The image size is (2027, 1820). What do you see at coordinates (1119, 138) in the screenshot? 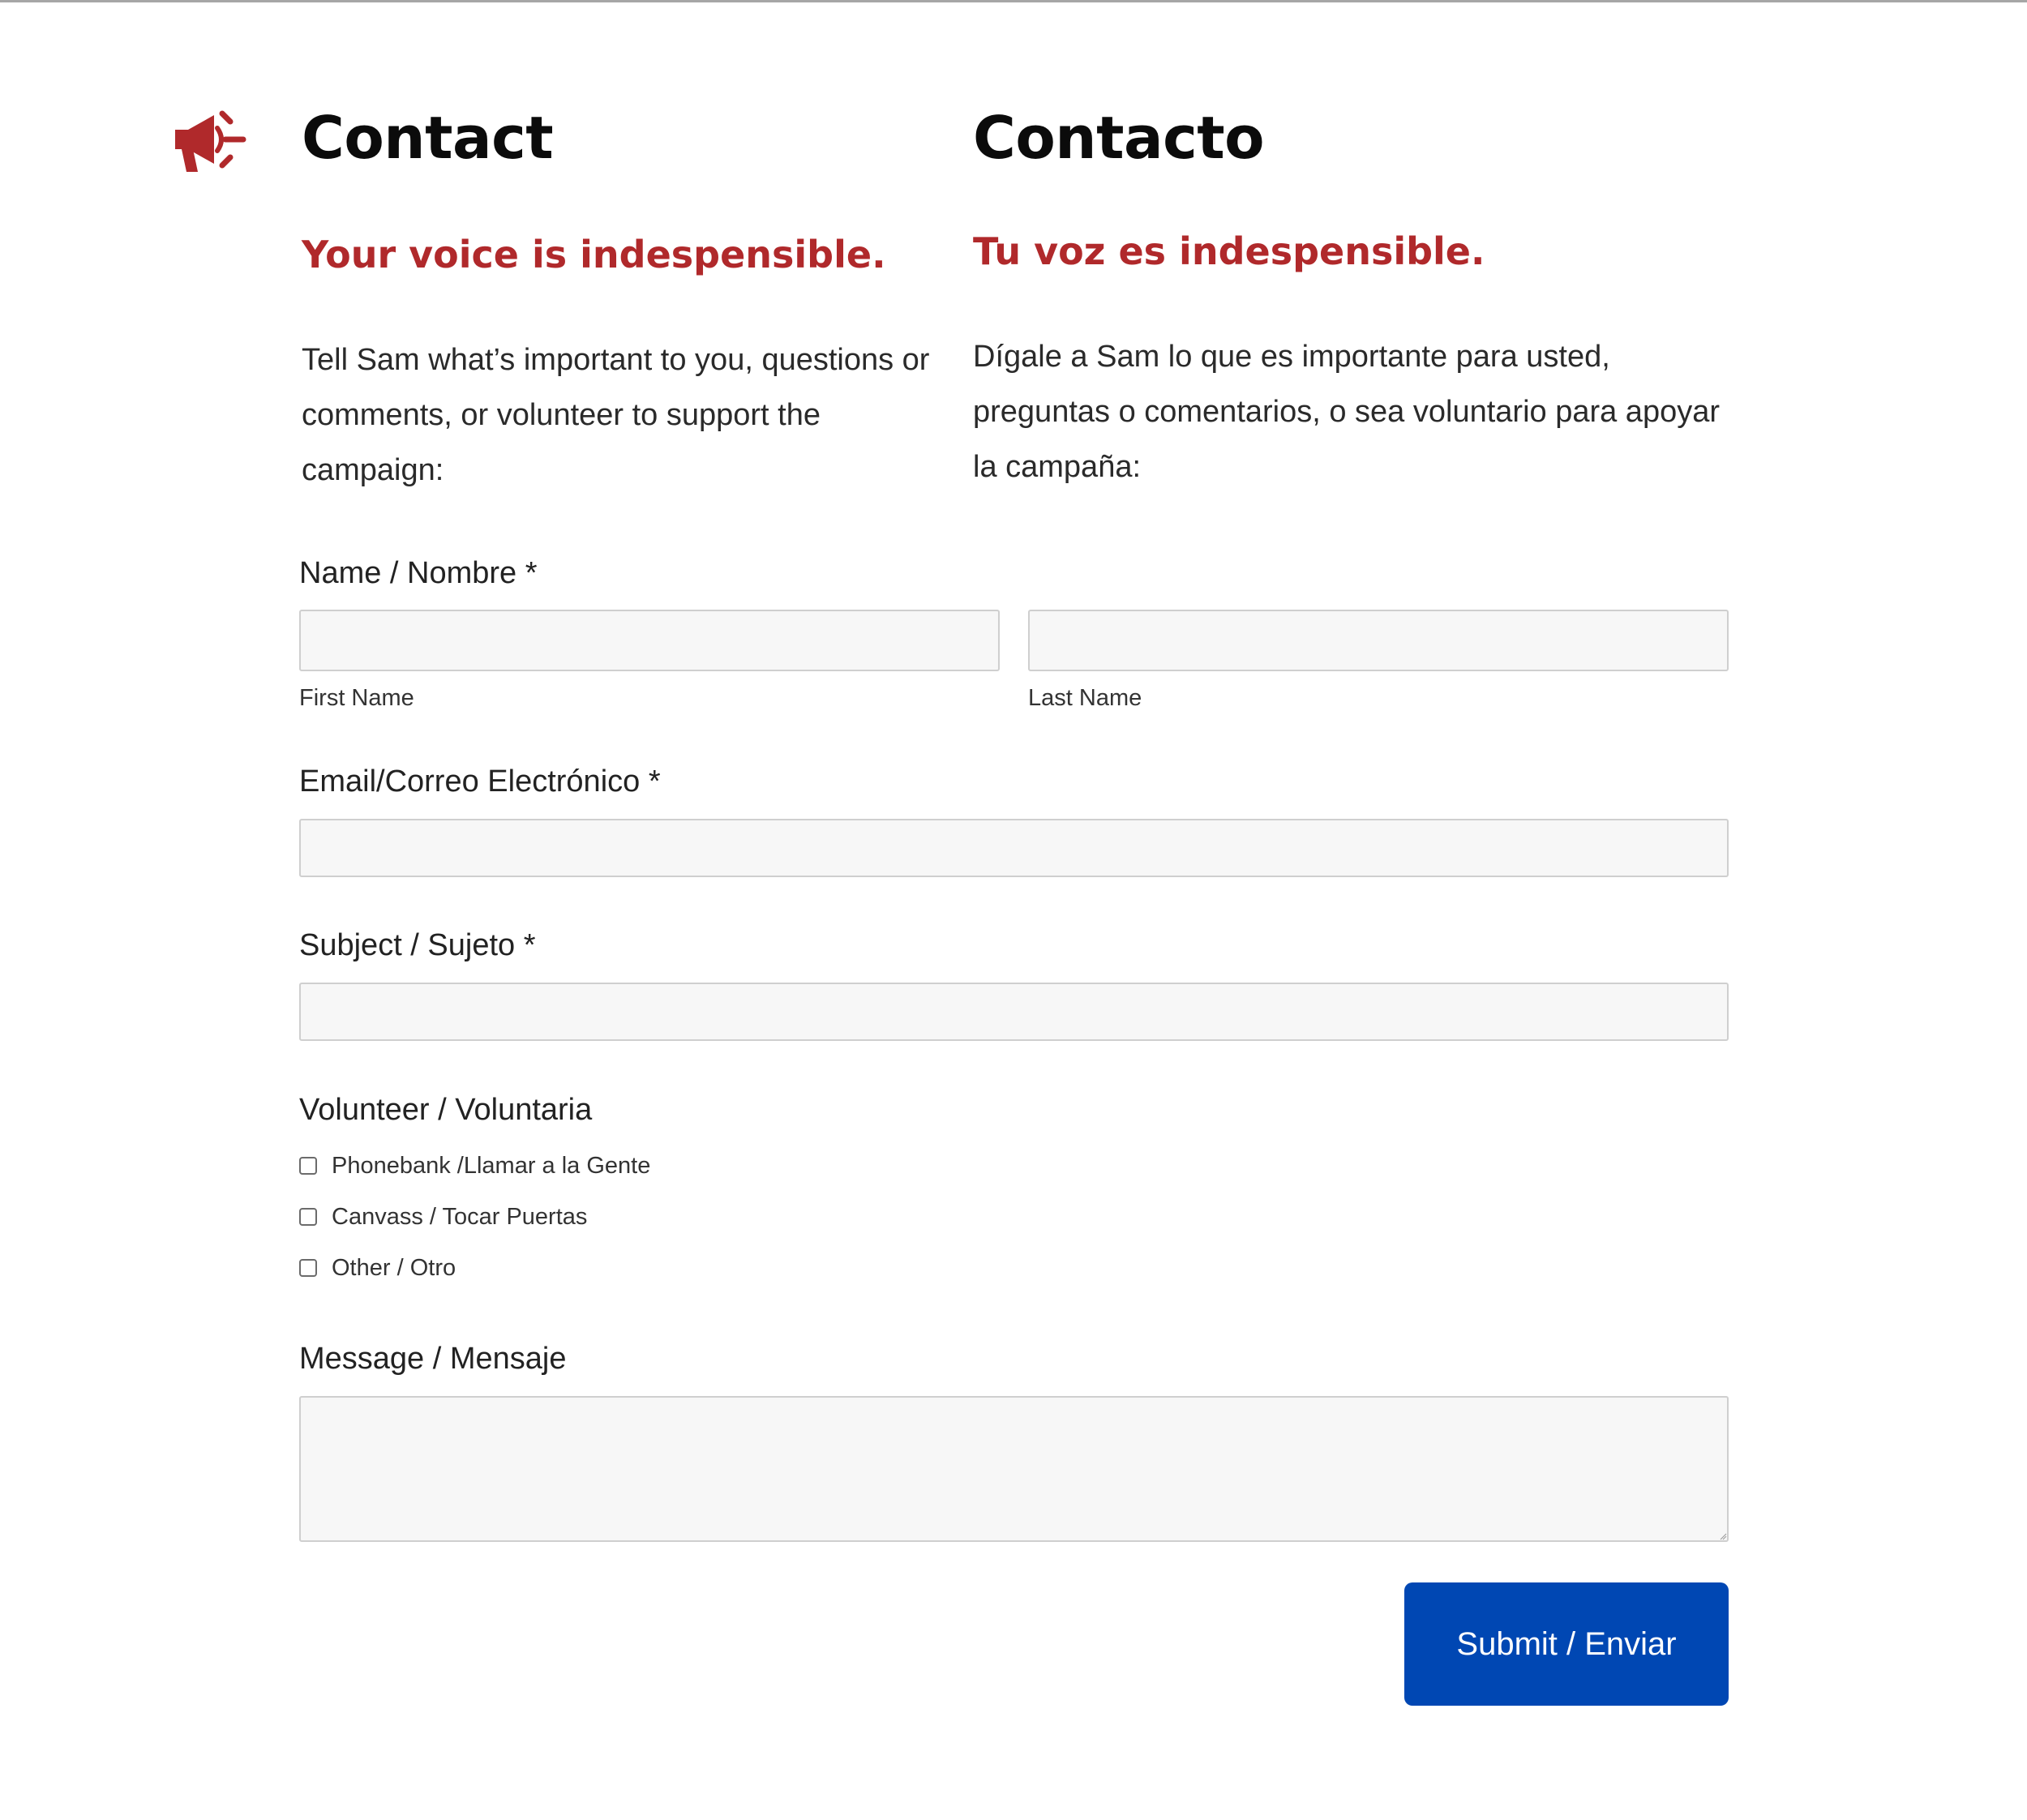
I see `contacto-heading: Contacto` at bounding box center [1119, 138].